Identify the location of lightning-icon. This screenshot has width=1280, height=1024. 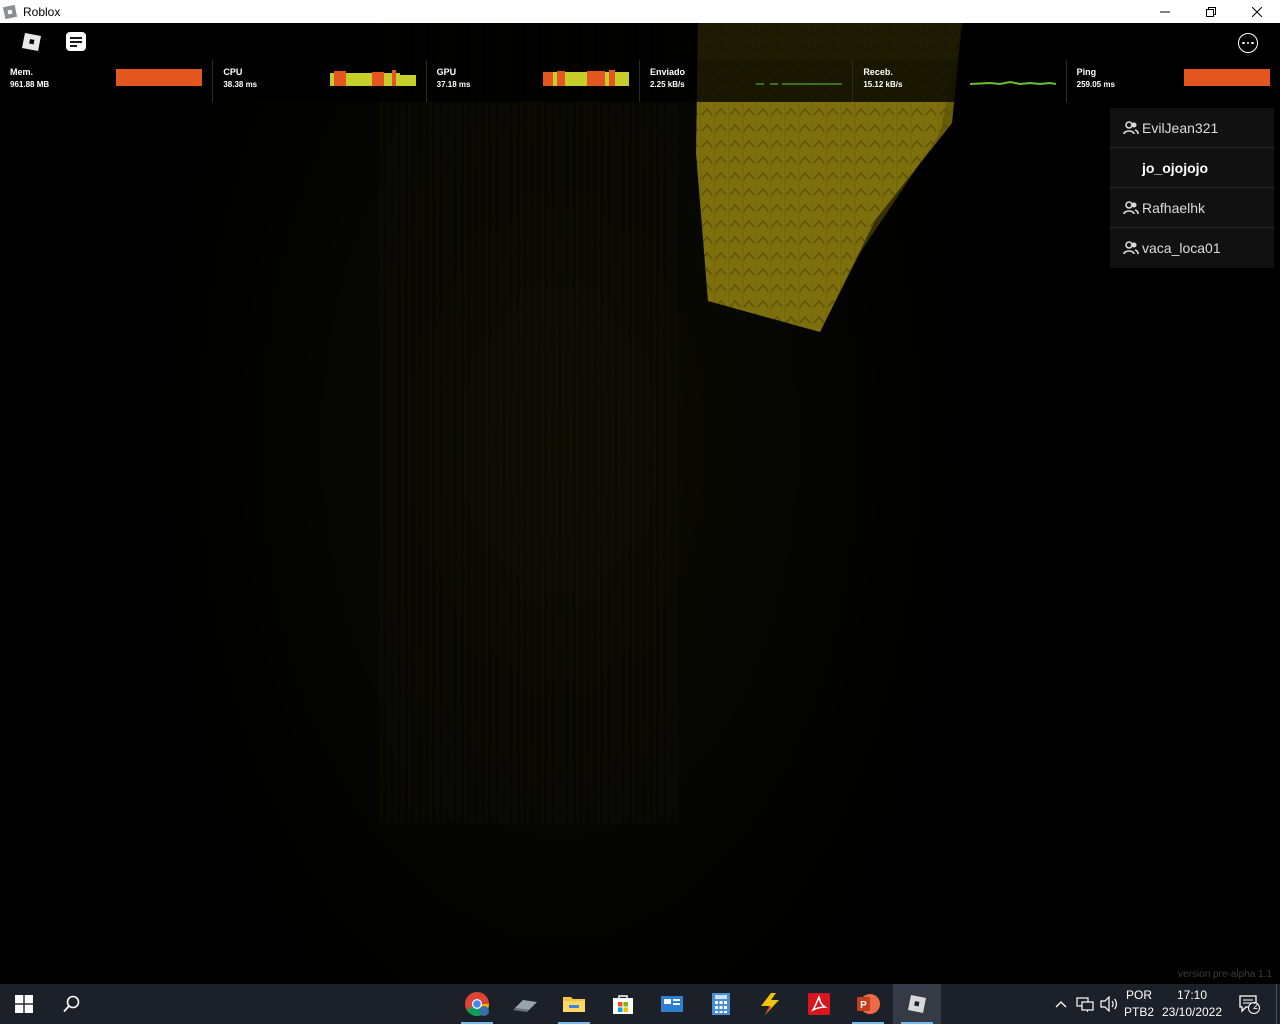
(770, 1004).